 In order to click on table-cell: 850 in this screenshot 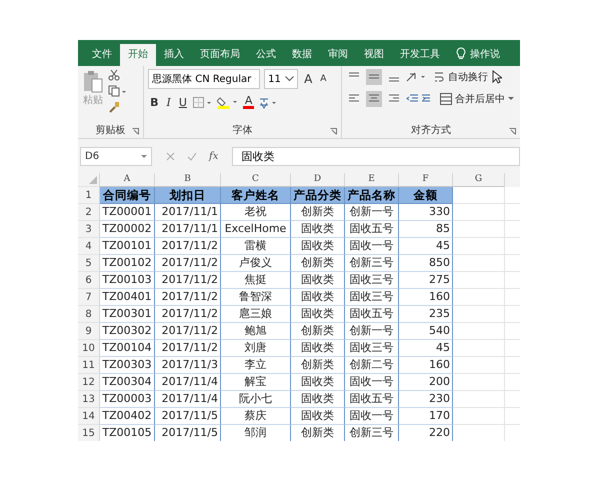, I will do `click(426, 263)`.